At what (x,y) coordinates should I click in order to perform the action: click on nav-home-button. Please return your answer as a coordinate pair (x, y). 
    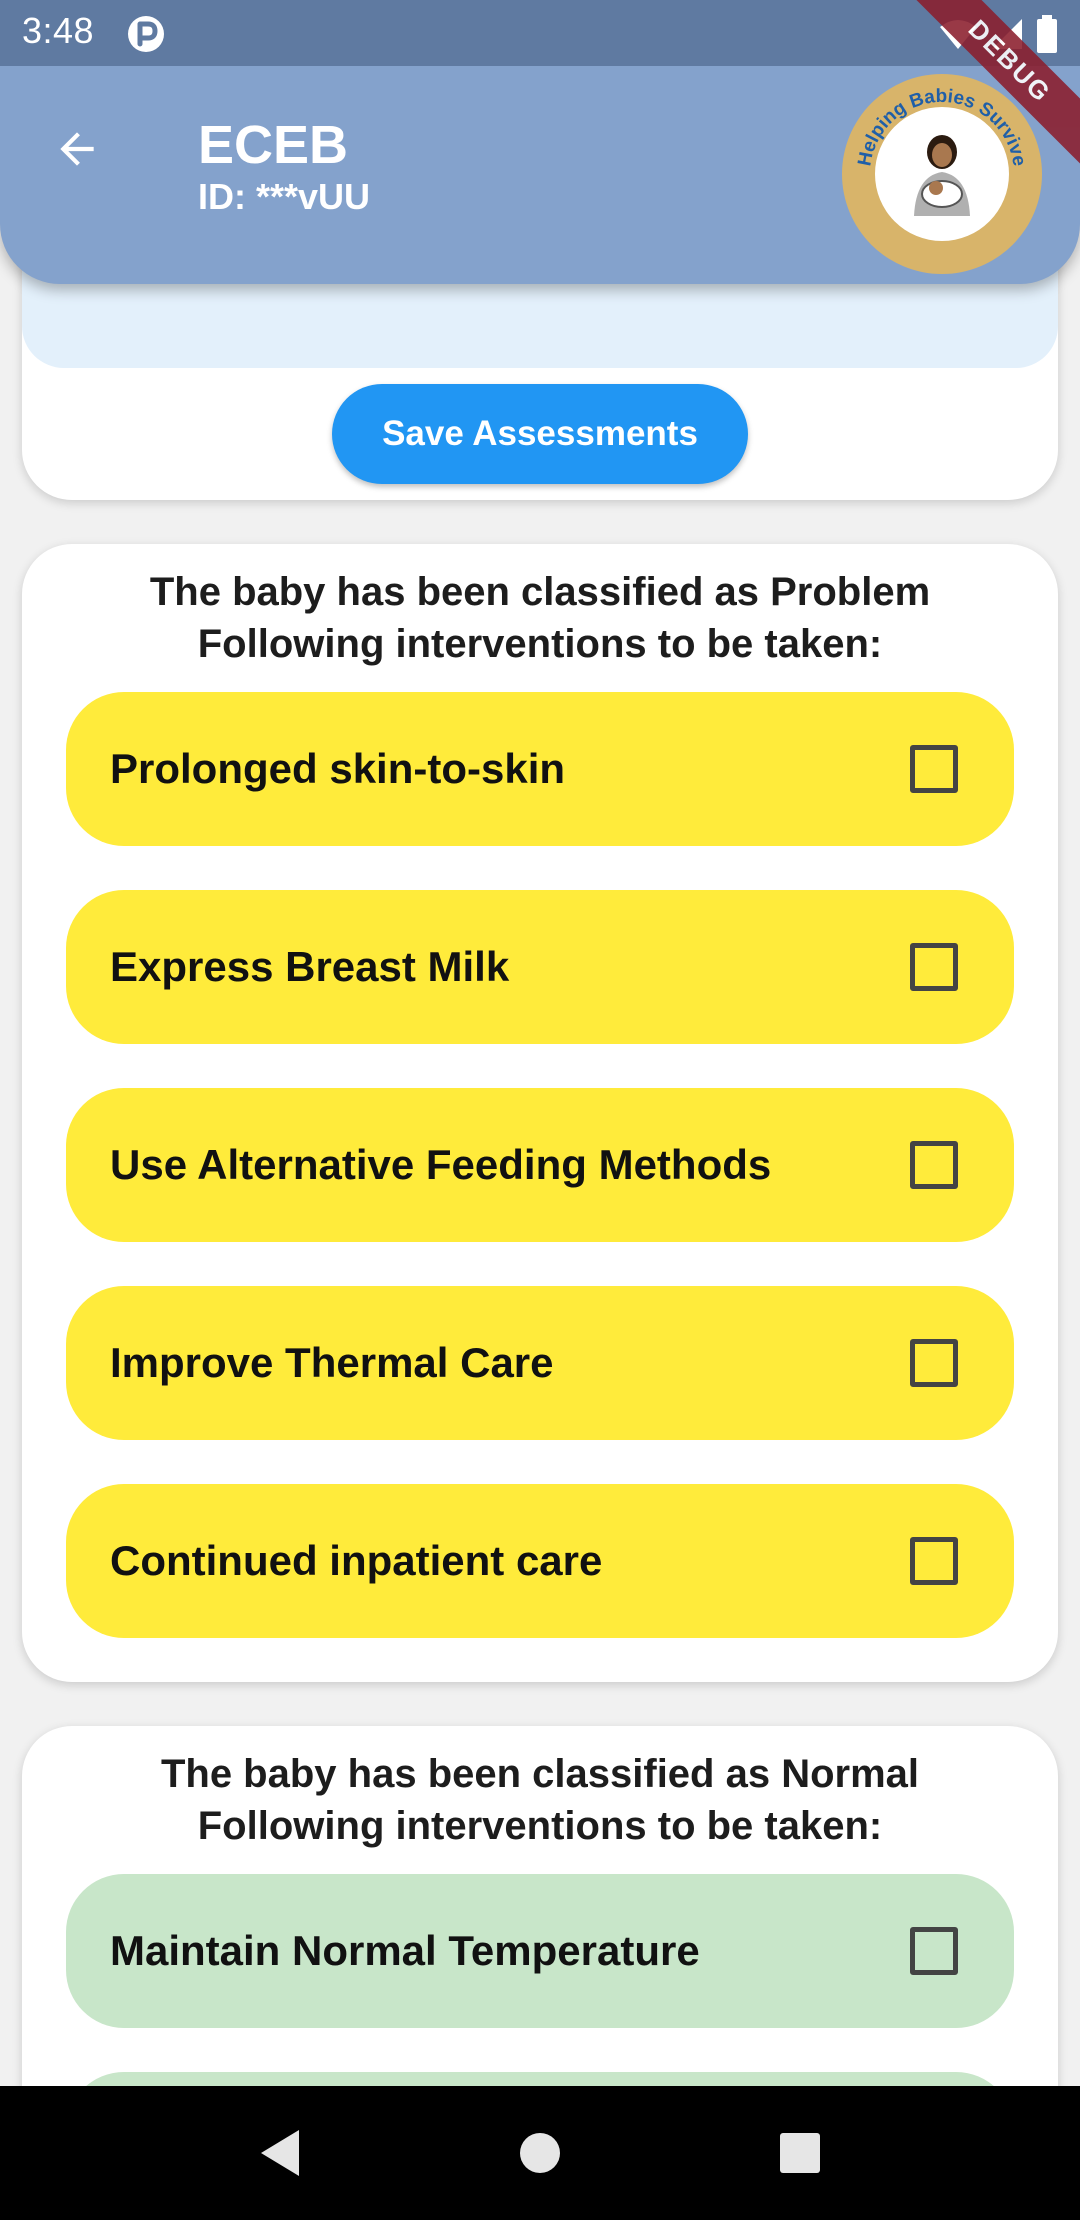
    Looking at the image, I should click on (540, 2153).